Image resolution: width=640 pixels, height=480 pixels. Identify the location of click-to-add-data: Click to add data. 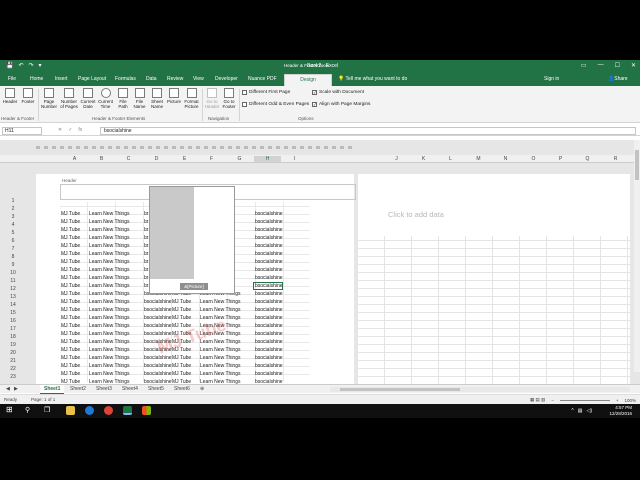
(416, 214).